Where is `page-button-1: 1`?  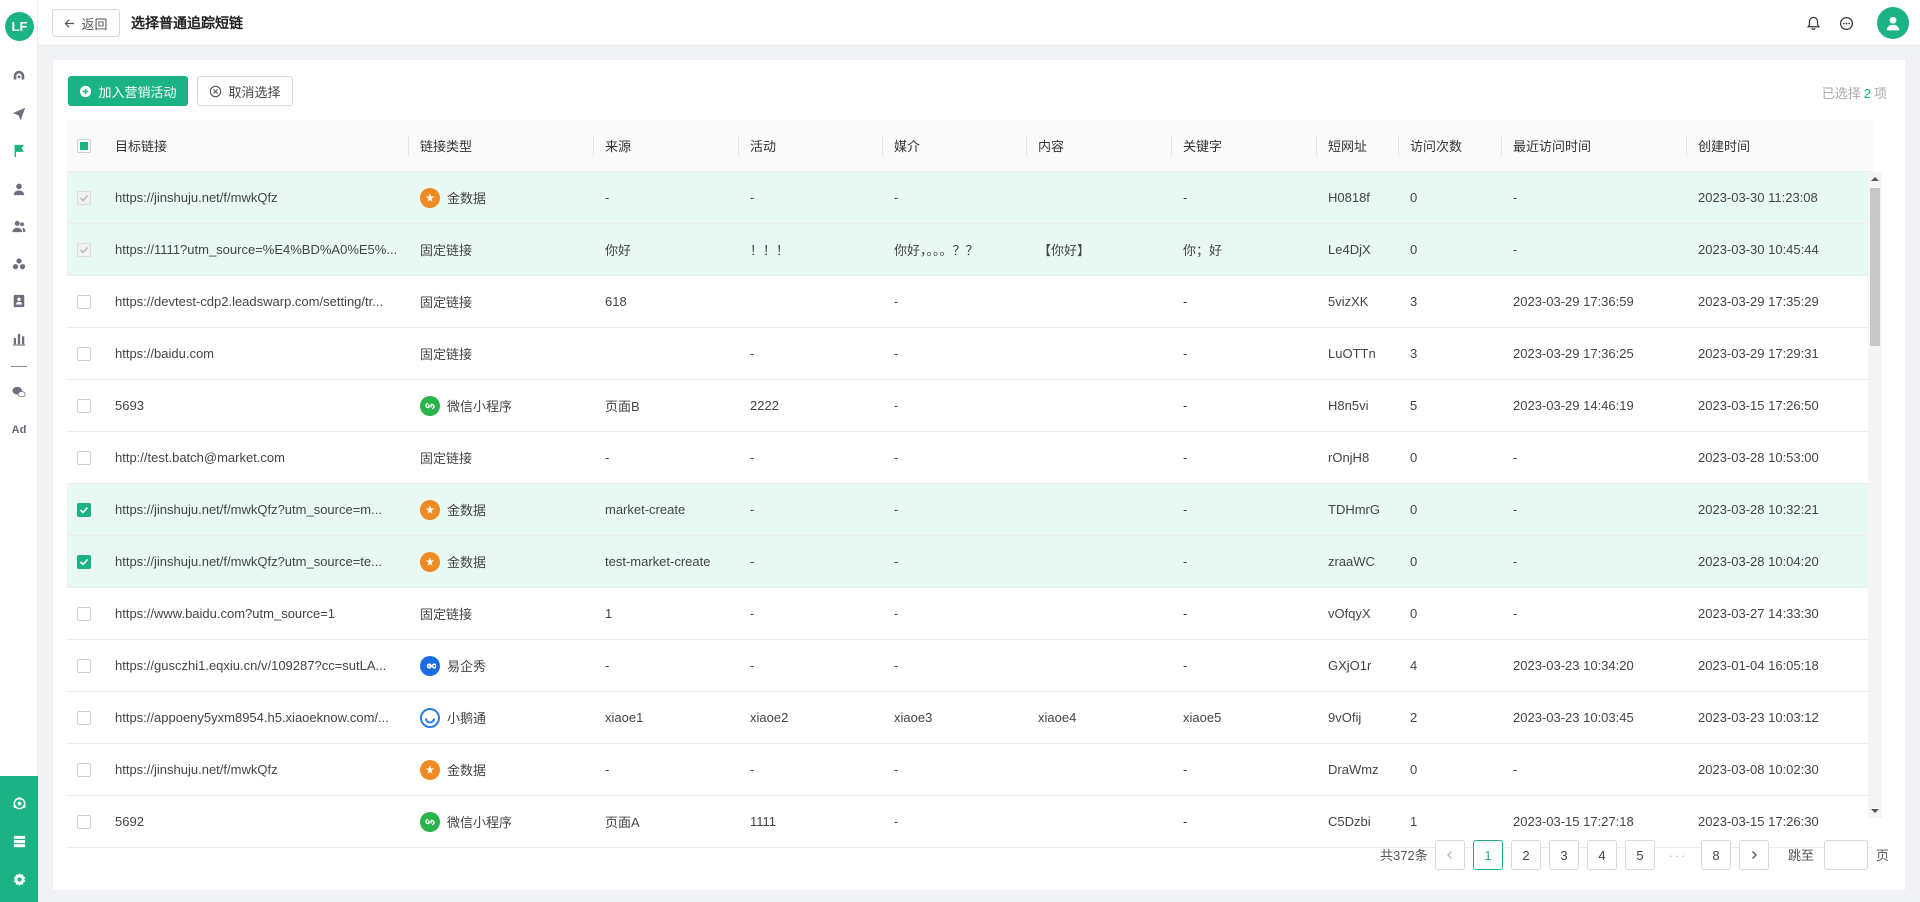
page-button-1: 1 is located at coordinates (1488, 855).